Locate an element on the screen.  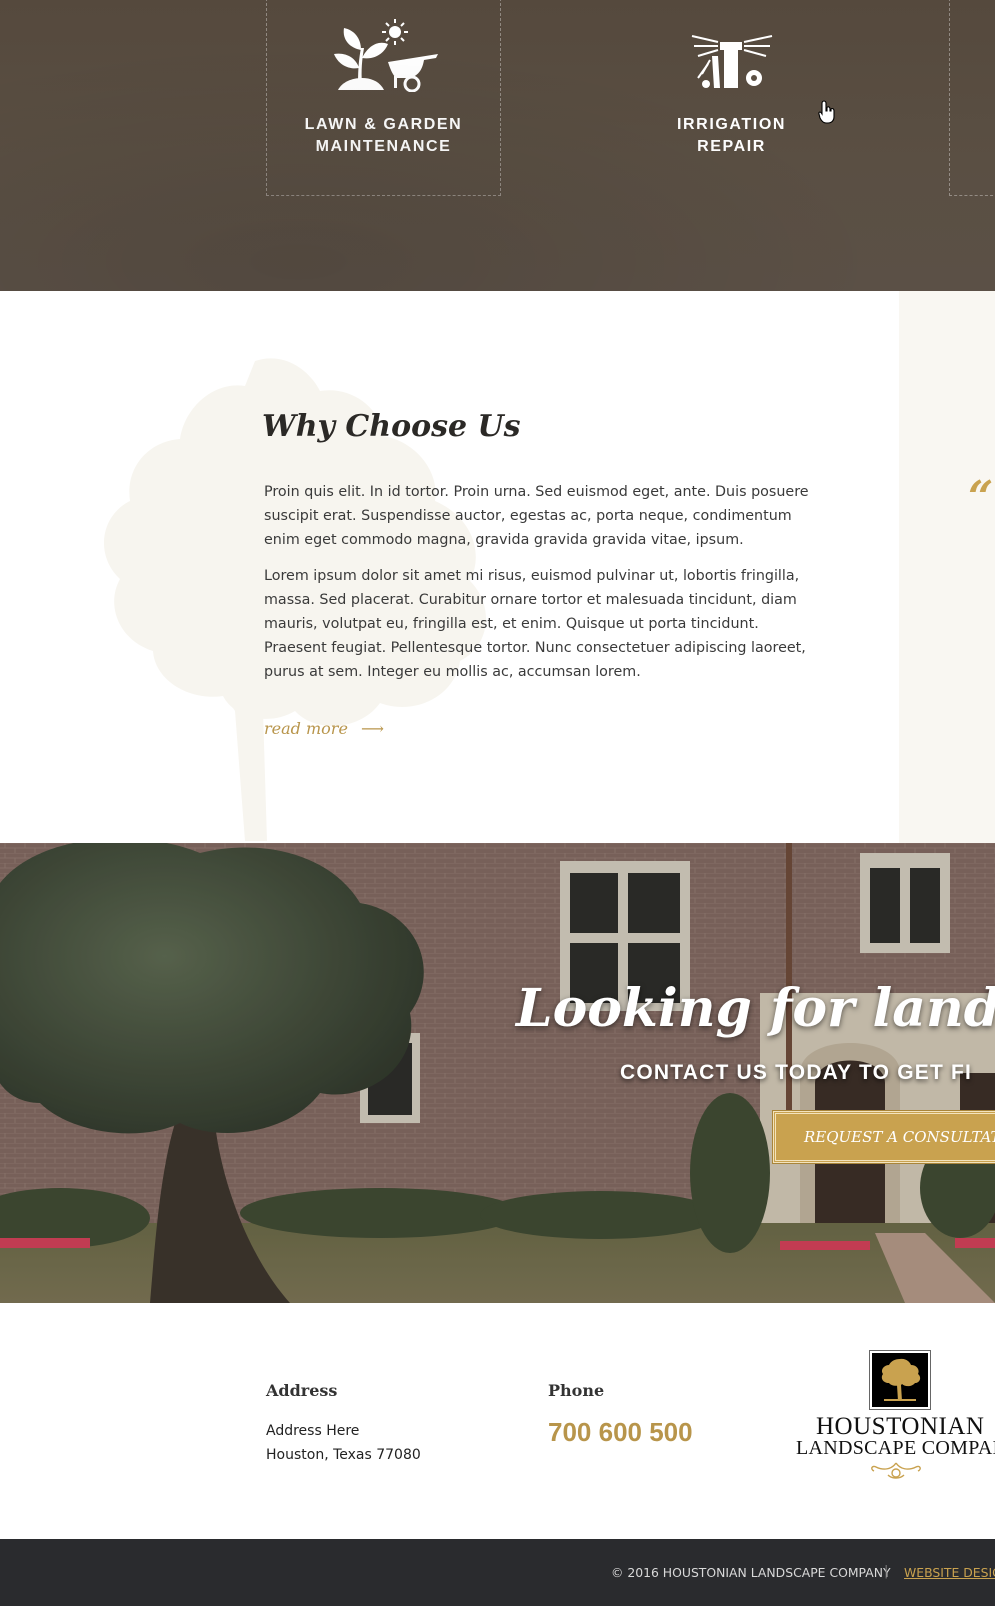
phone-heading: Phone is located at coordinates (576, 1390).